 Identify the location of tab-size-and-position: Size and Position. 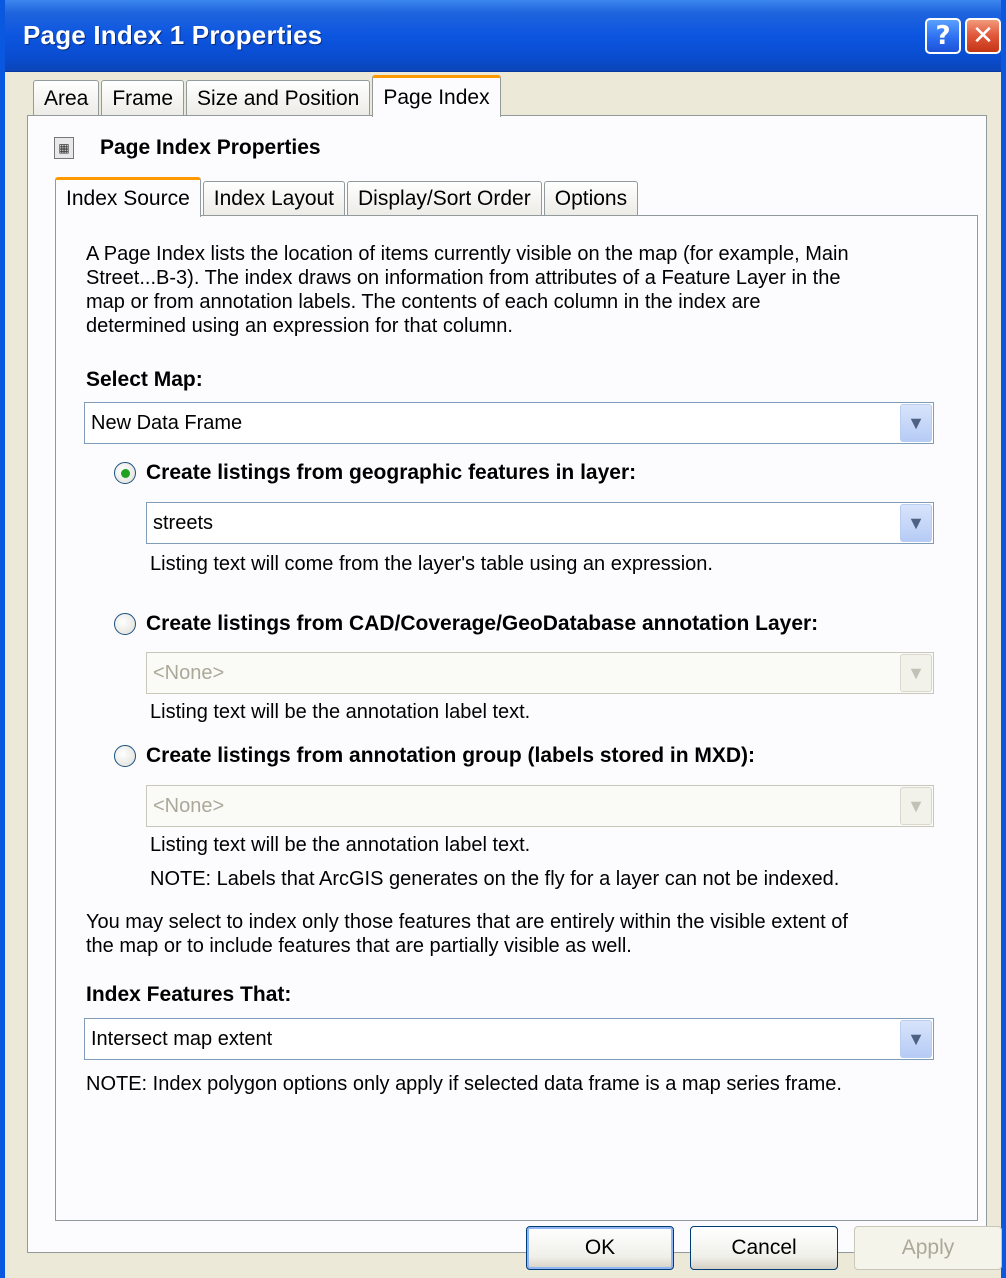
(278, 98).